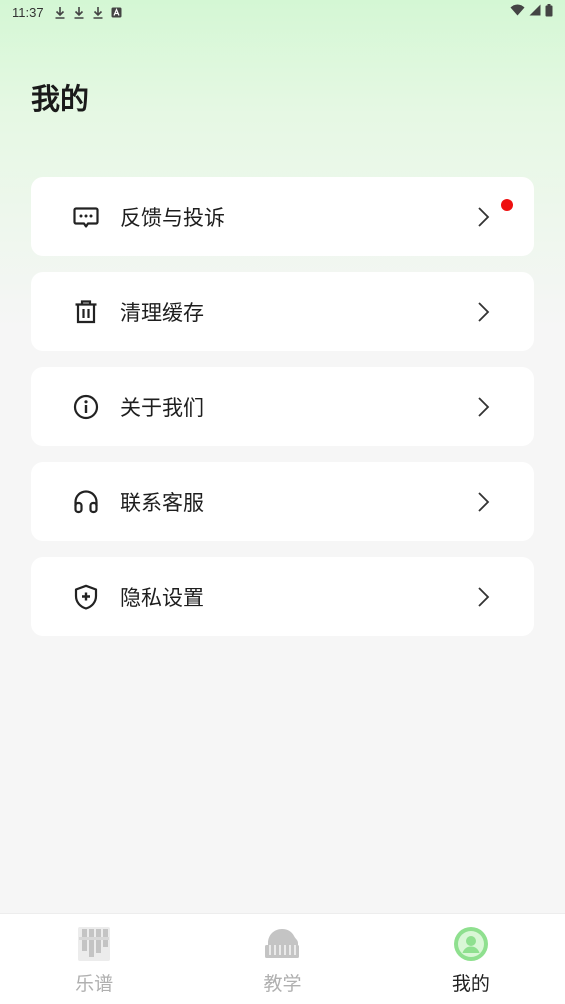 This screenshot has width=565, height=1004. What do you see at coordinates (282, 944) in the screenshot?
I see `piano-icon` at bounding box center [282, 944].